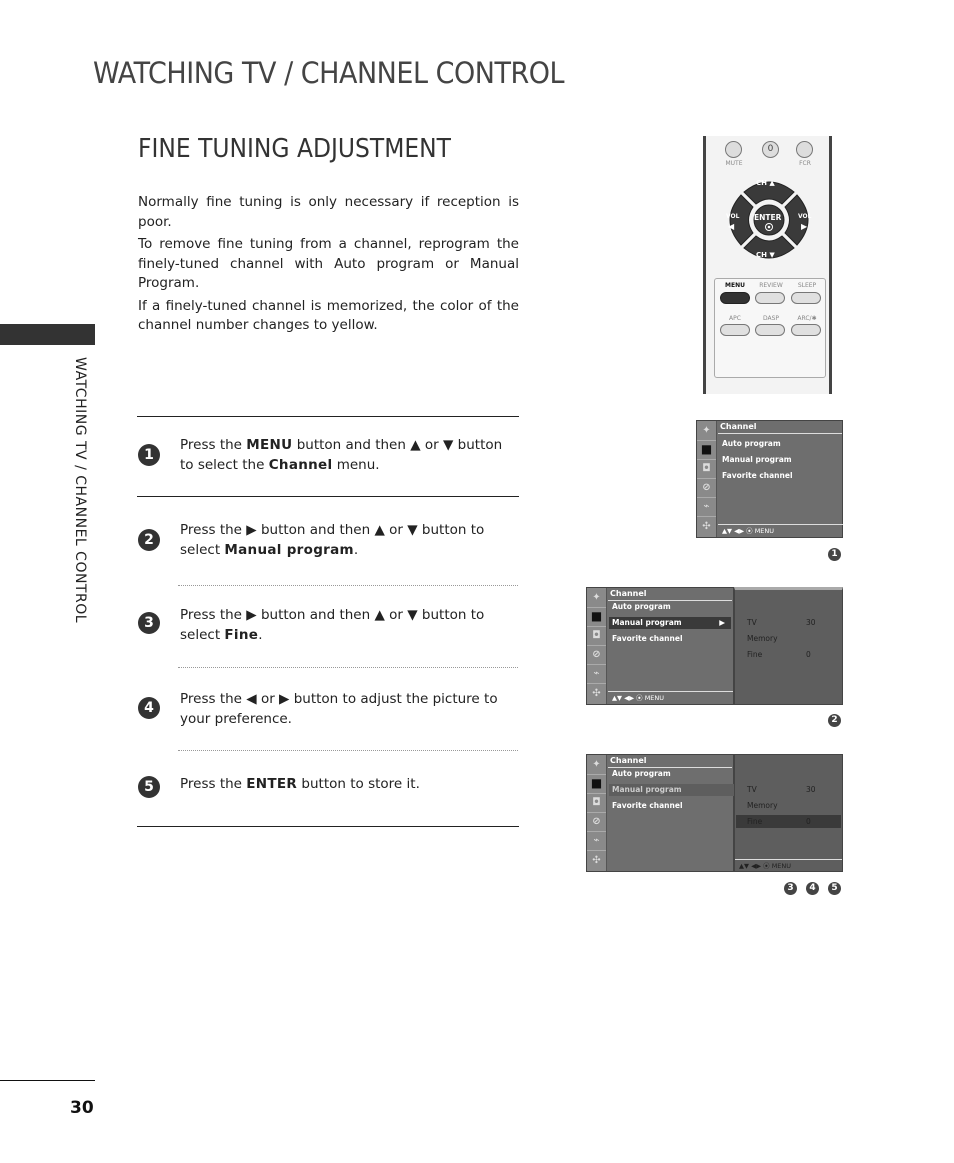  Describe the element at coordinates (272, 784) in the screenshot. I see `enter-keyword: ENTER` at that location.